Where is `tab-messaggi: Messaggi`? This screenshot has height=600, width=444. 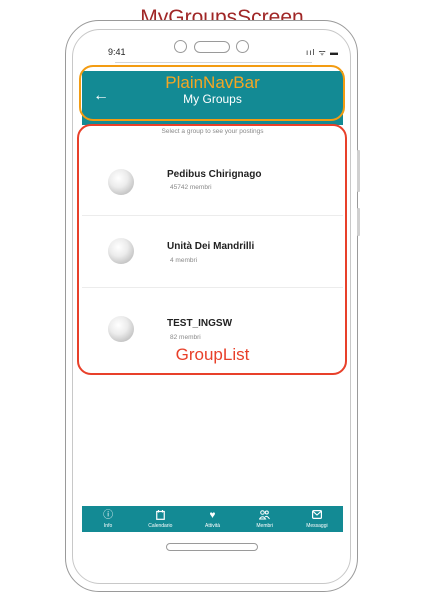
tab-messaggi: Messaggi is located at coordinates (317, 519).